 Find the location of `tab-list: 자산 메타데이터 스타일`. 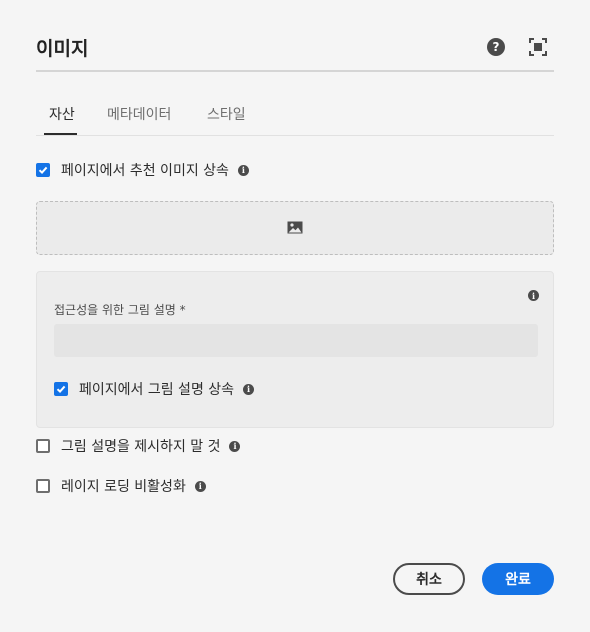

tab-list: 자산 메타데이터 스타일 is located at coordinates (295, 117).